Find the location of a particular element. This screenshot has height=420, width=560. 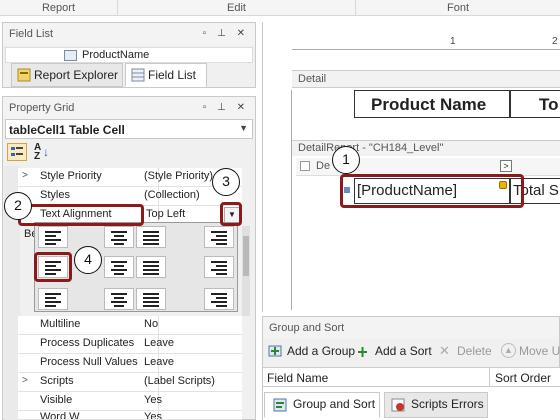

band-label: Detail is located at coordinates (312, 79).